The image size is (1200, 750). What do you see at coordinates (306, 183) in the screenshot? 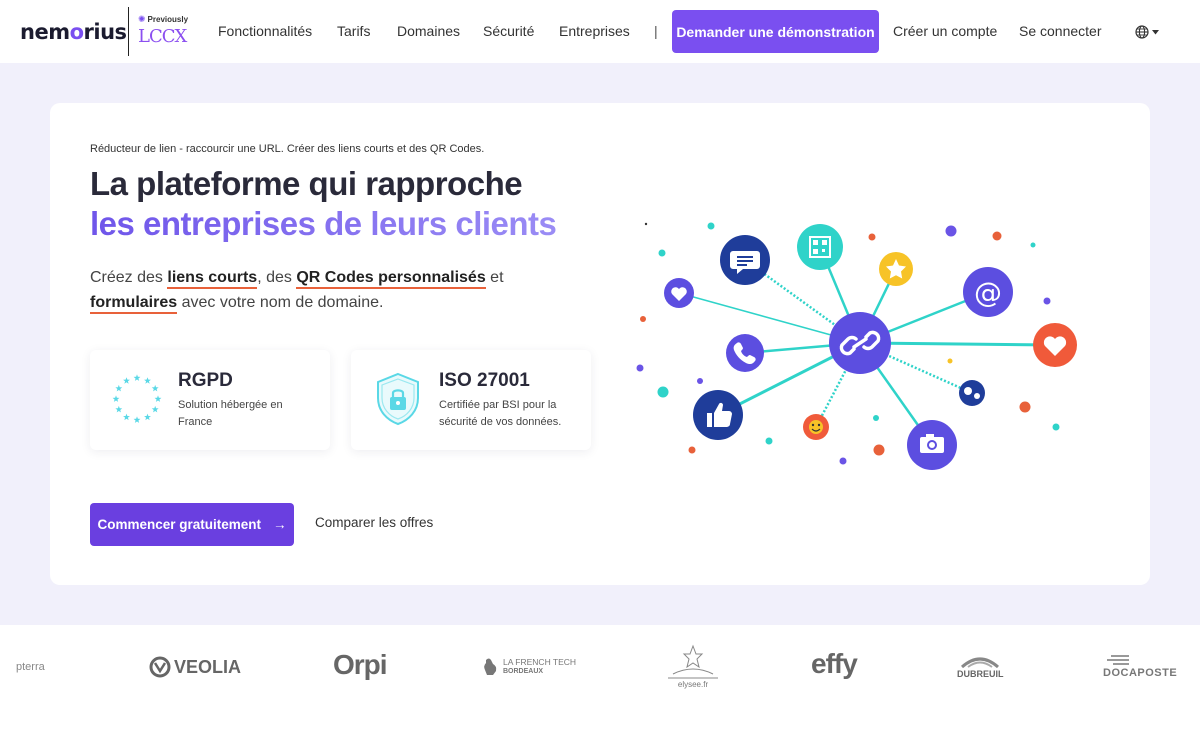
I see `hero-title-line1: La plateforme qui rapproche` at bounding box center [306, 183].